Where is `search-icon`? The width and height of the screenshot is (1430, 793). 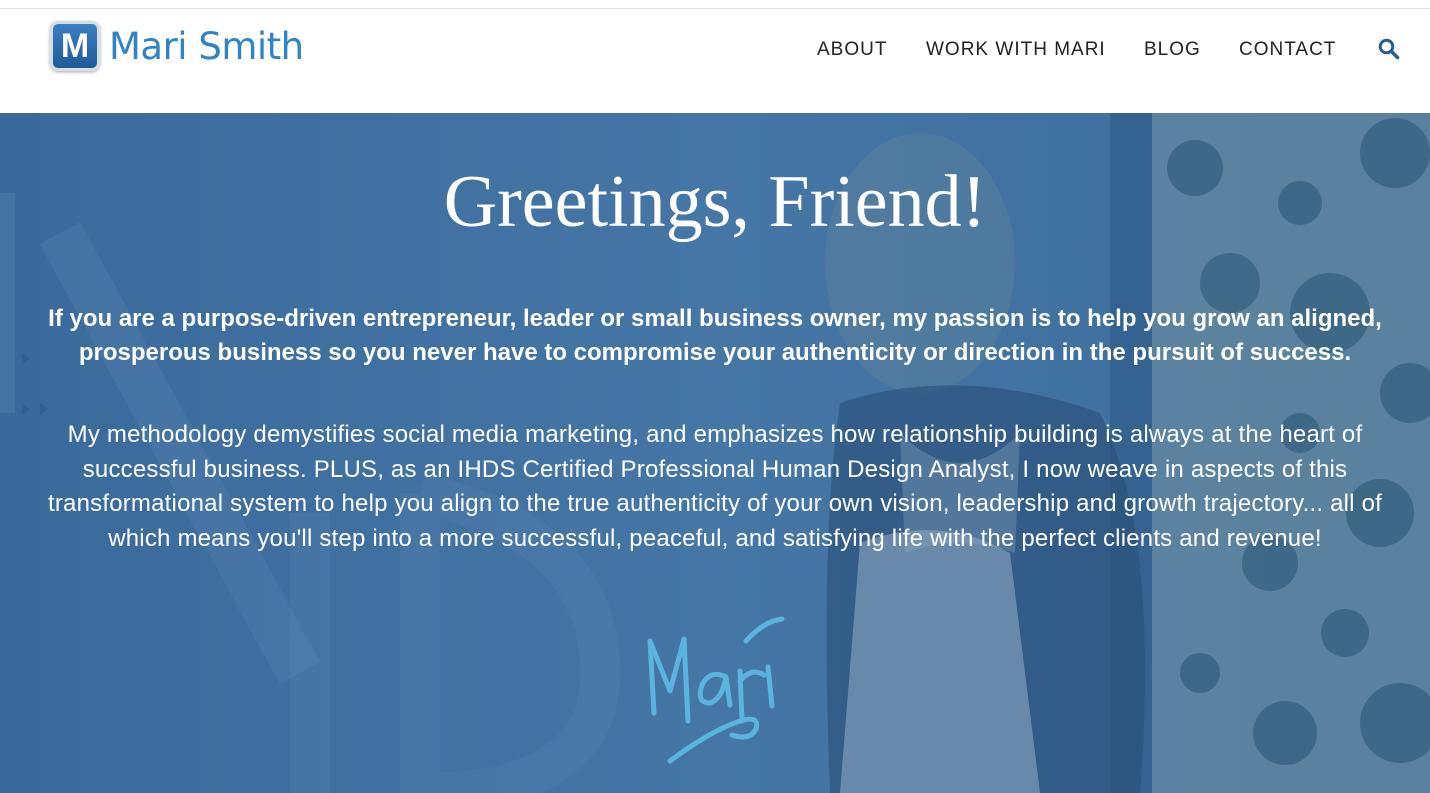
search-icon is located at coordinates (1389, 49).